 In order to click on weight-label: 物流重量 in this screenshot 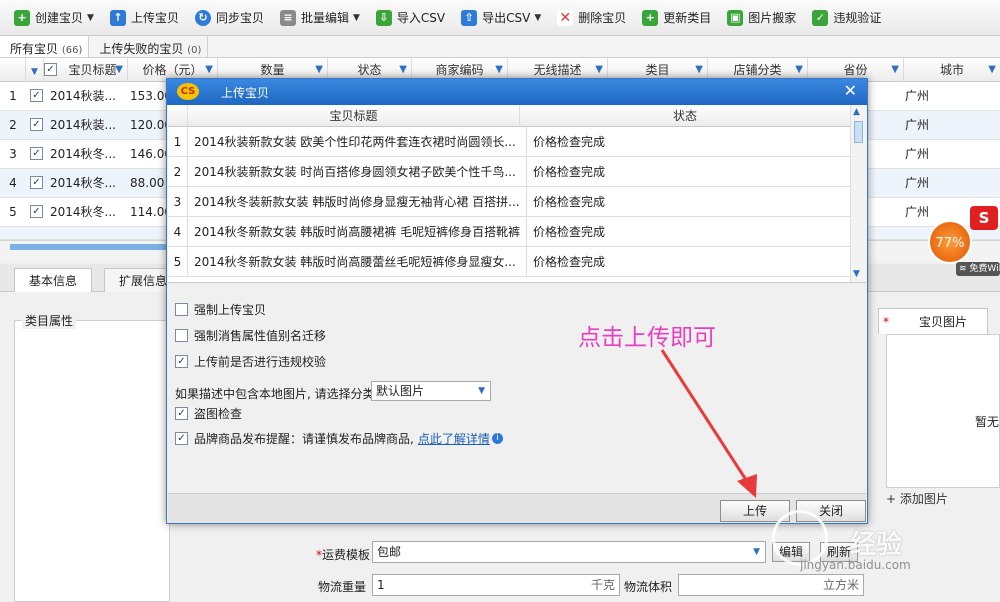, I will do `click(342, 587)`.